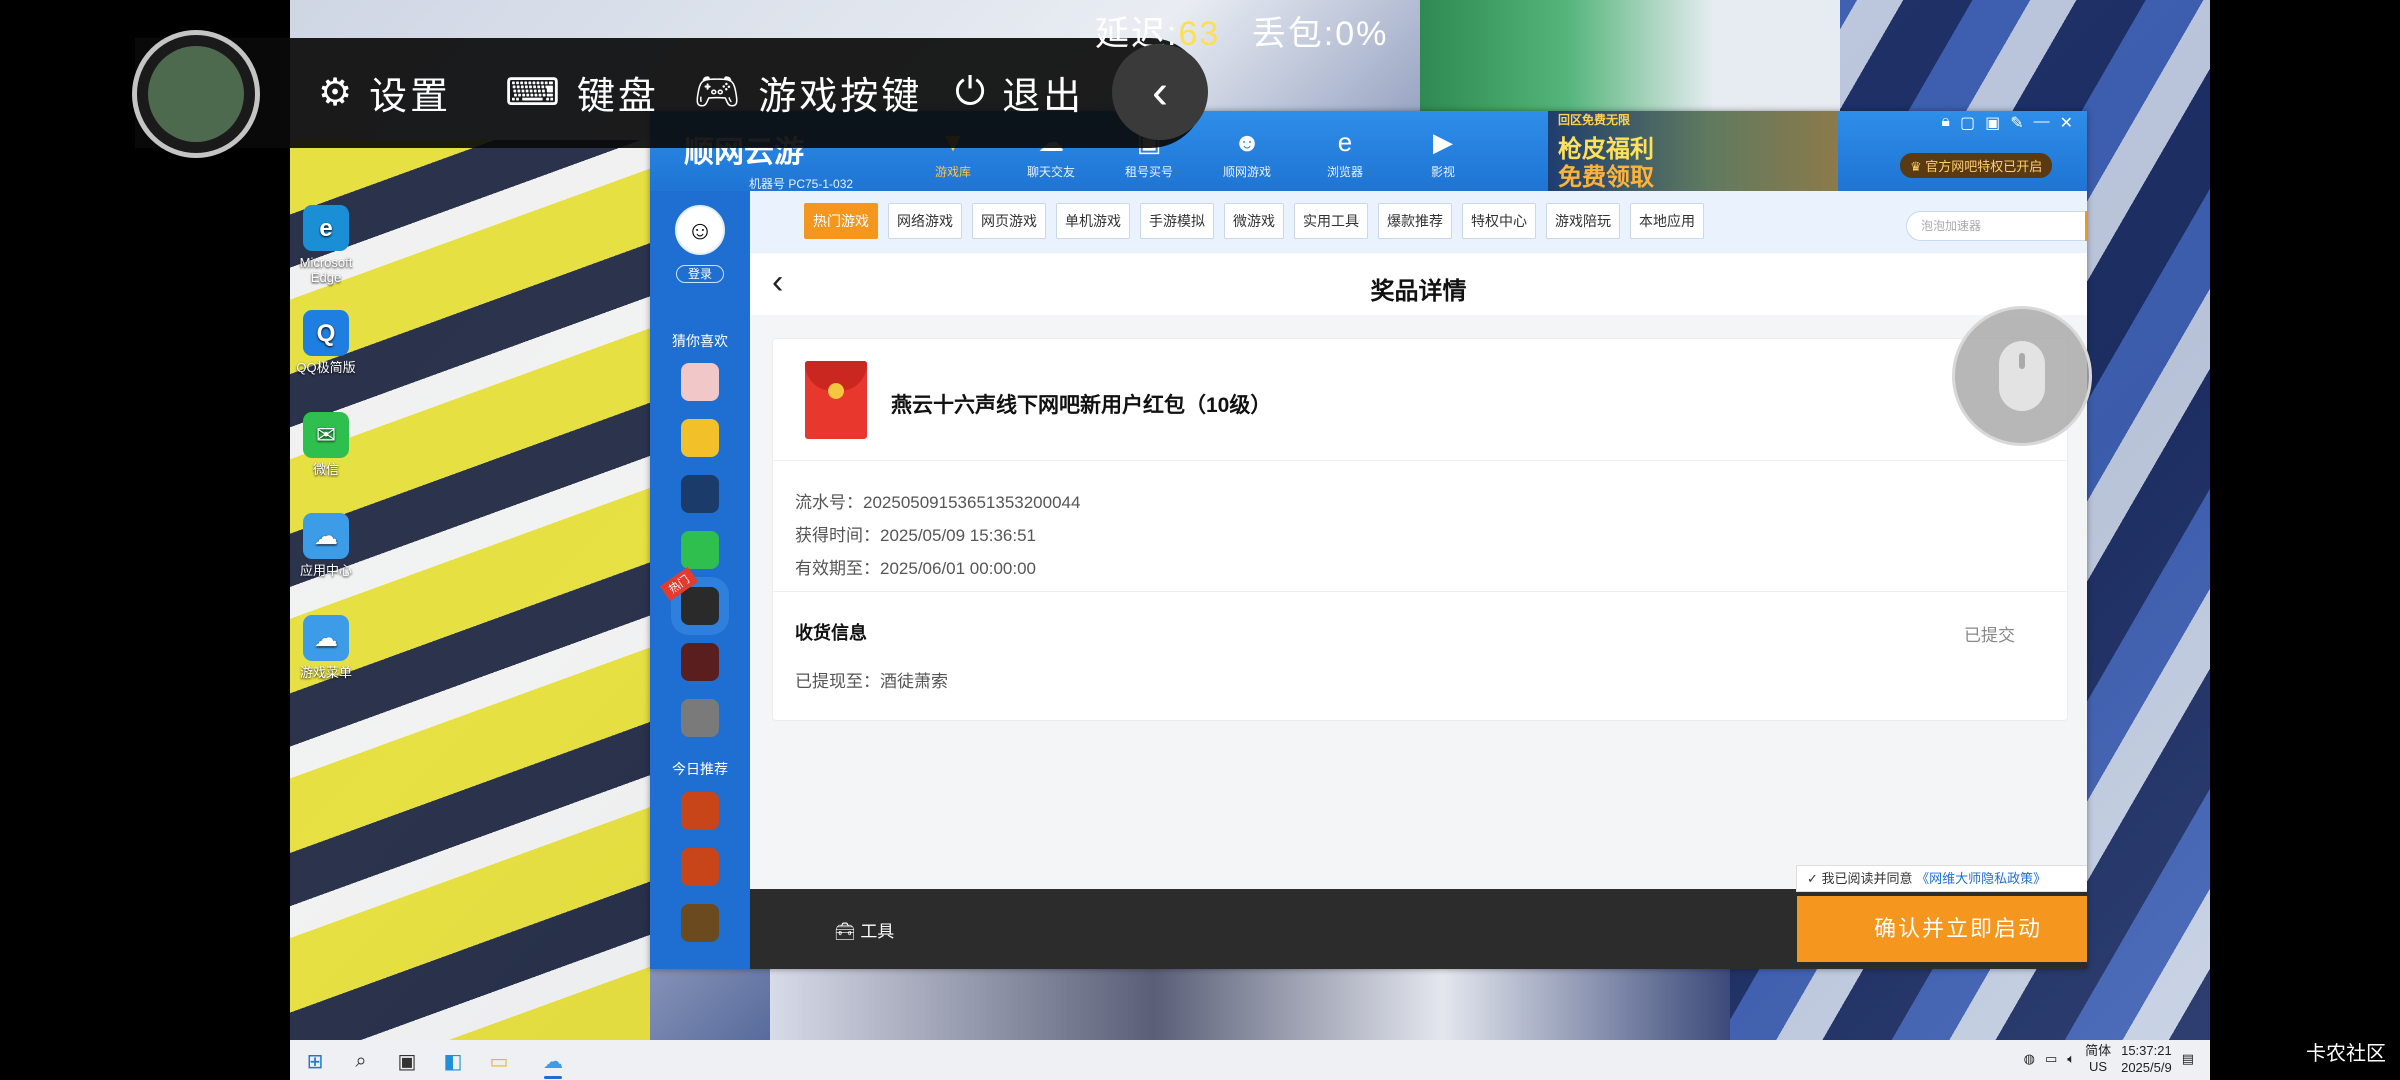  I want to click on desktop-icon-label: 微信, so click(325, 469).